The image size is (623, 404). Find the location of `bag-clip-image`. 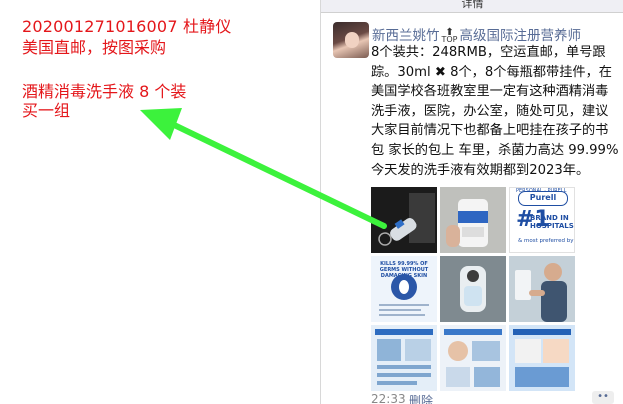

bag-clip-image is located at coordinates (473, 289).